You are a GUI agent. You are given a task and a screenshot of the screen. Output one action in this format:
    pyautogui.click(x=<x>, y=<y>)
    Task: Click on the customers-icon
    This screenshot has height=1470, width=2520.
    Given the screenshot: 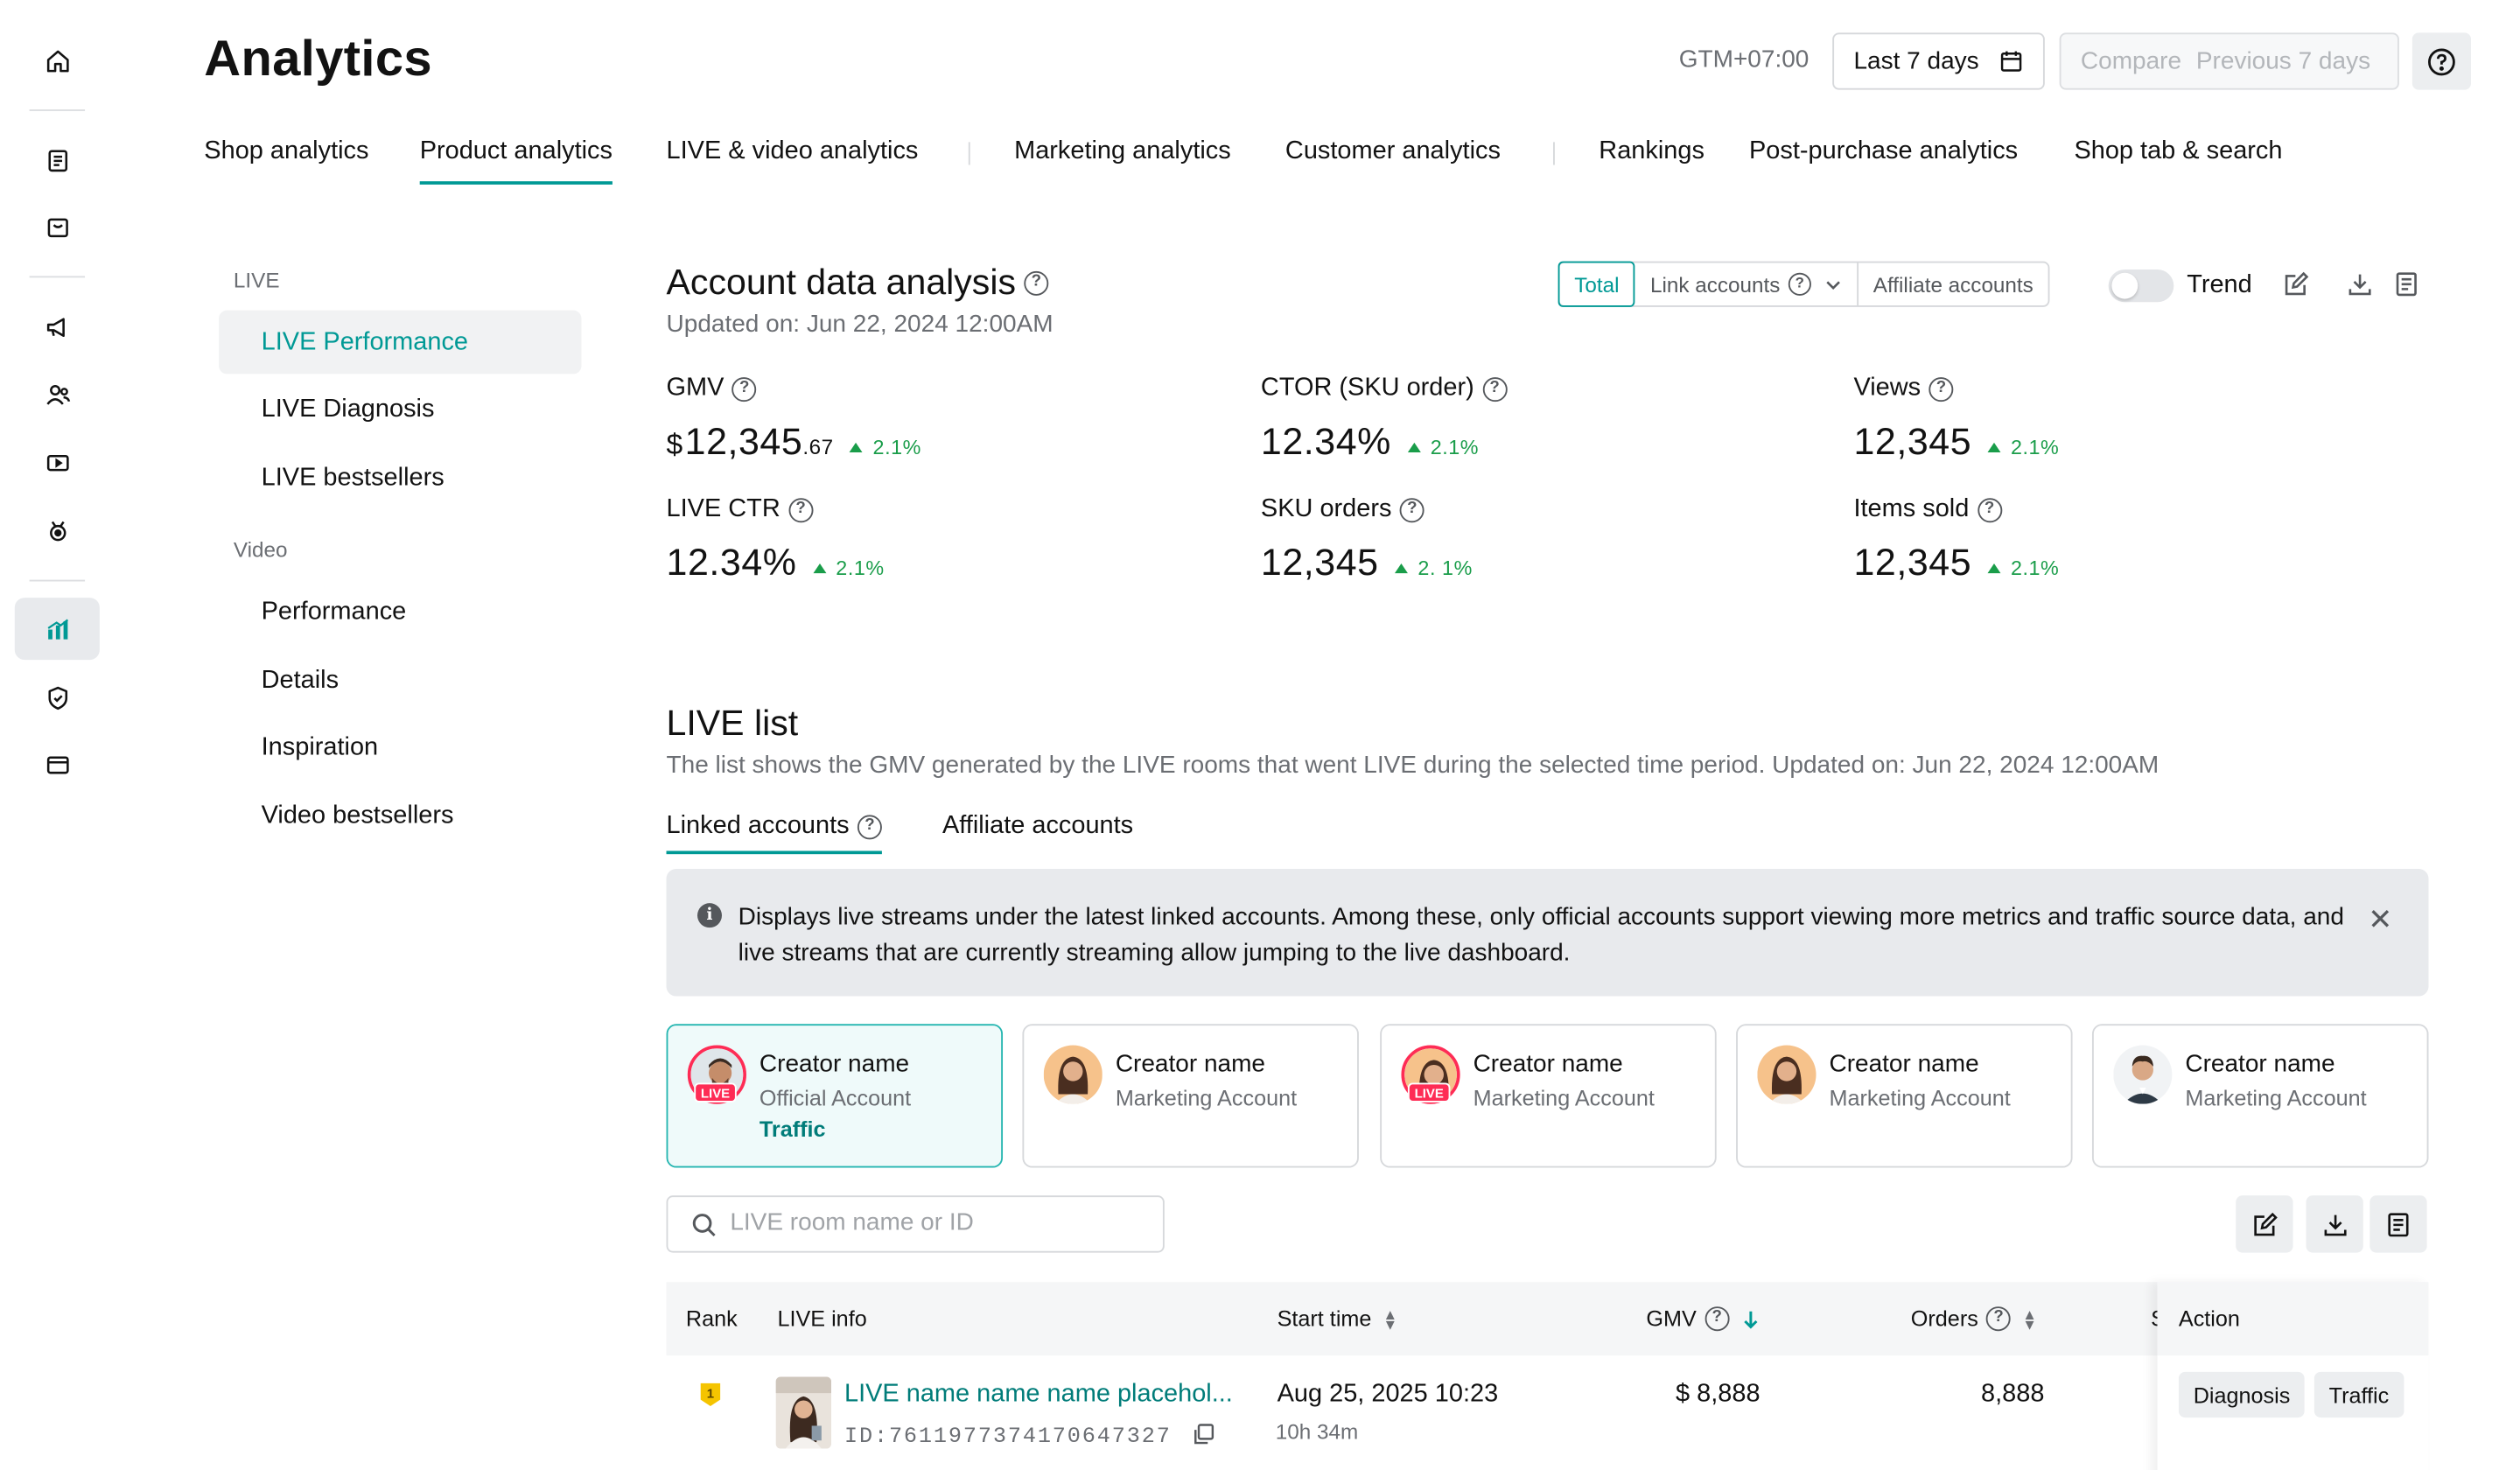 What is the action you would take?
    pyautogui.click(x=57, y=393)
    